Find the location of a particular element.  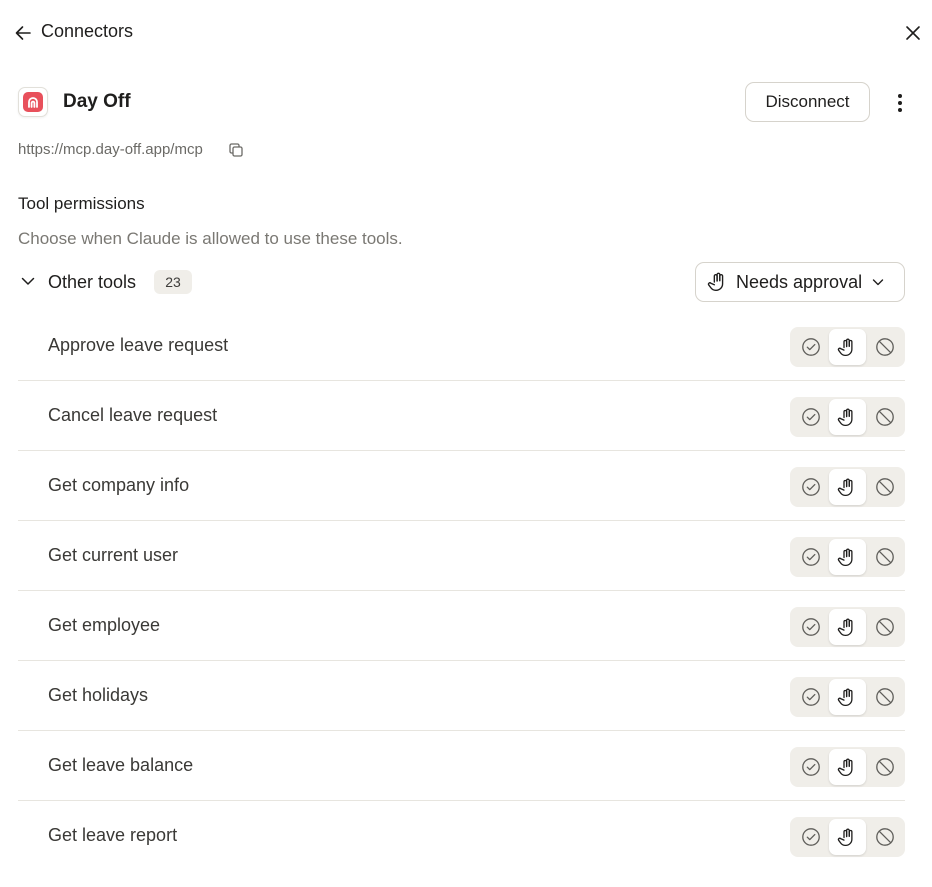

tool-name: Get leave report is located at coordinates (113, 835).